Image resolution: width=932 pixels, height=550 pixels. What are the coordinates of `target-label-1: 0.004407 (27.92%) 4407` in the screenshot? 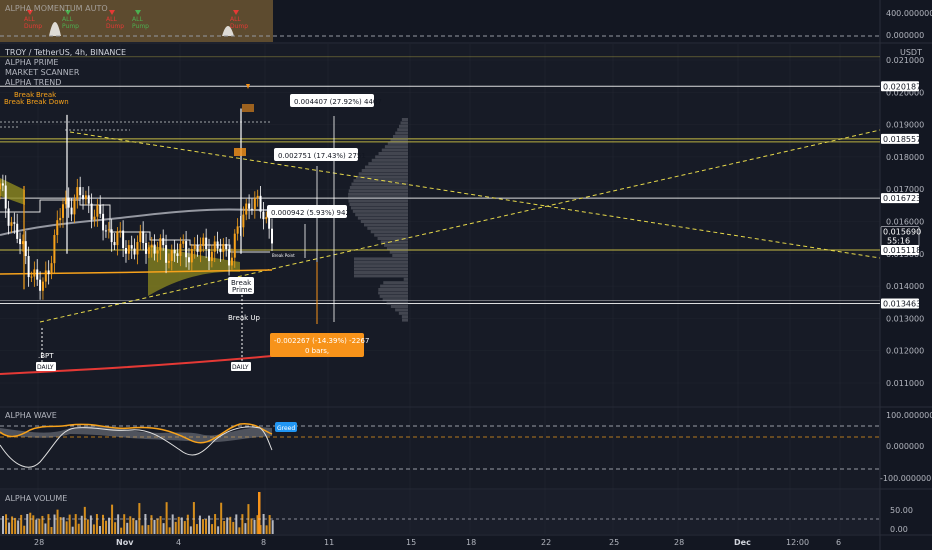 It's located at (336, 100).